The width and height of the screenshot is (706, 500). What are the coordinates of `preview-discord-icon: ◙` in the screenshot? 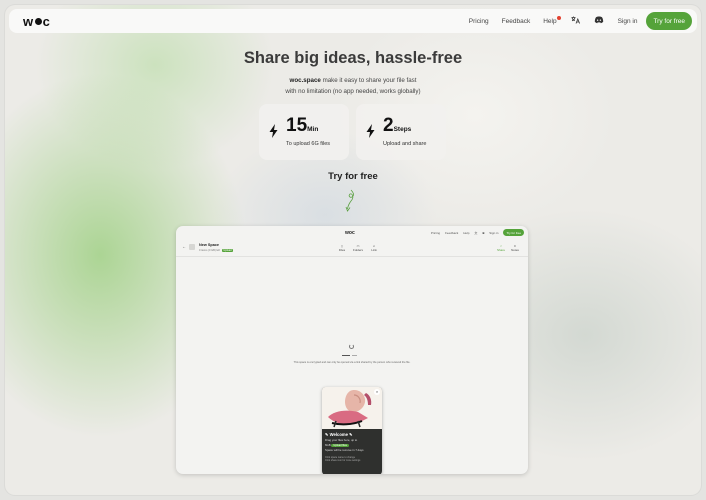 It's located at (483, 233).